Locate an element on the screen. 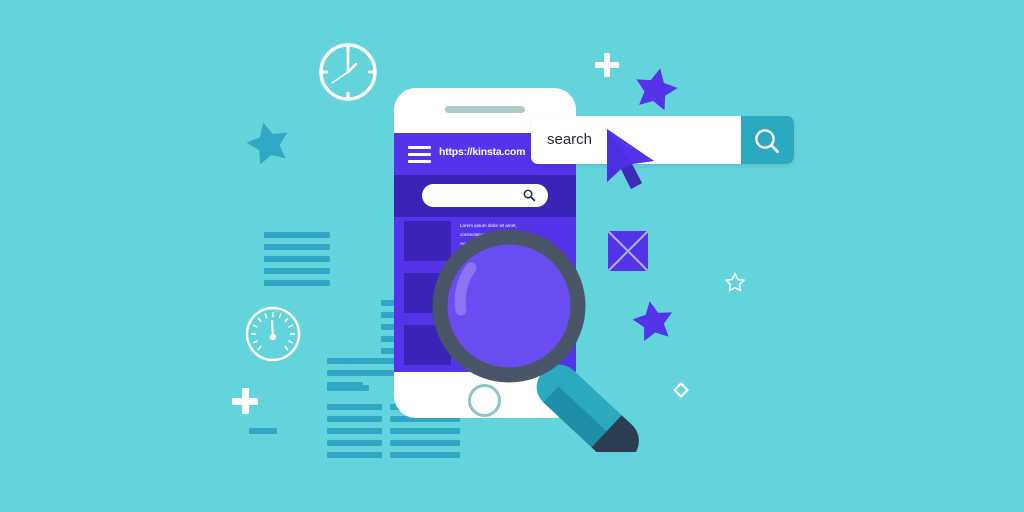  phone-search-band is located at coordinates (485, 196).